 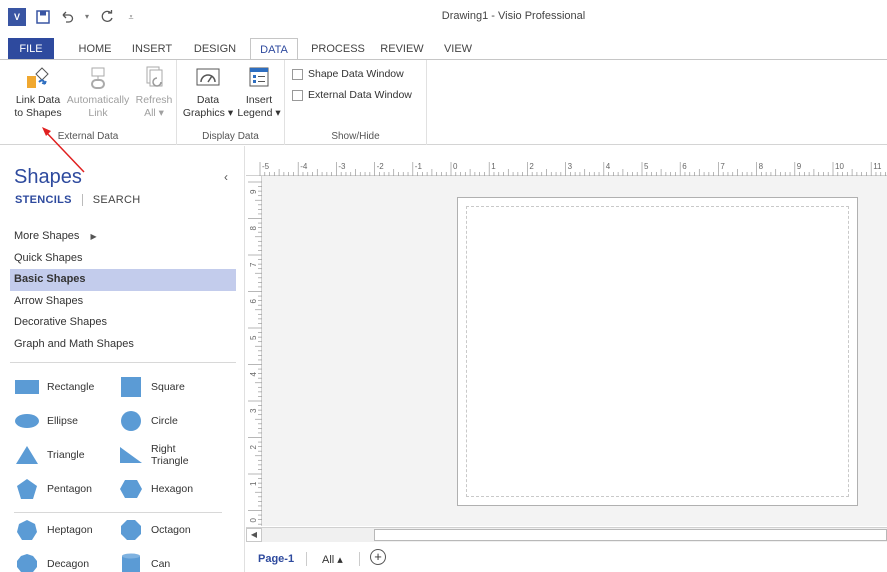 I want to click on horizontal-ruler: -5 -4 -3 -2 -1 0 1 2 3 4 5 6 7 8 9 10 11, so click(x=566, y=168).